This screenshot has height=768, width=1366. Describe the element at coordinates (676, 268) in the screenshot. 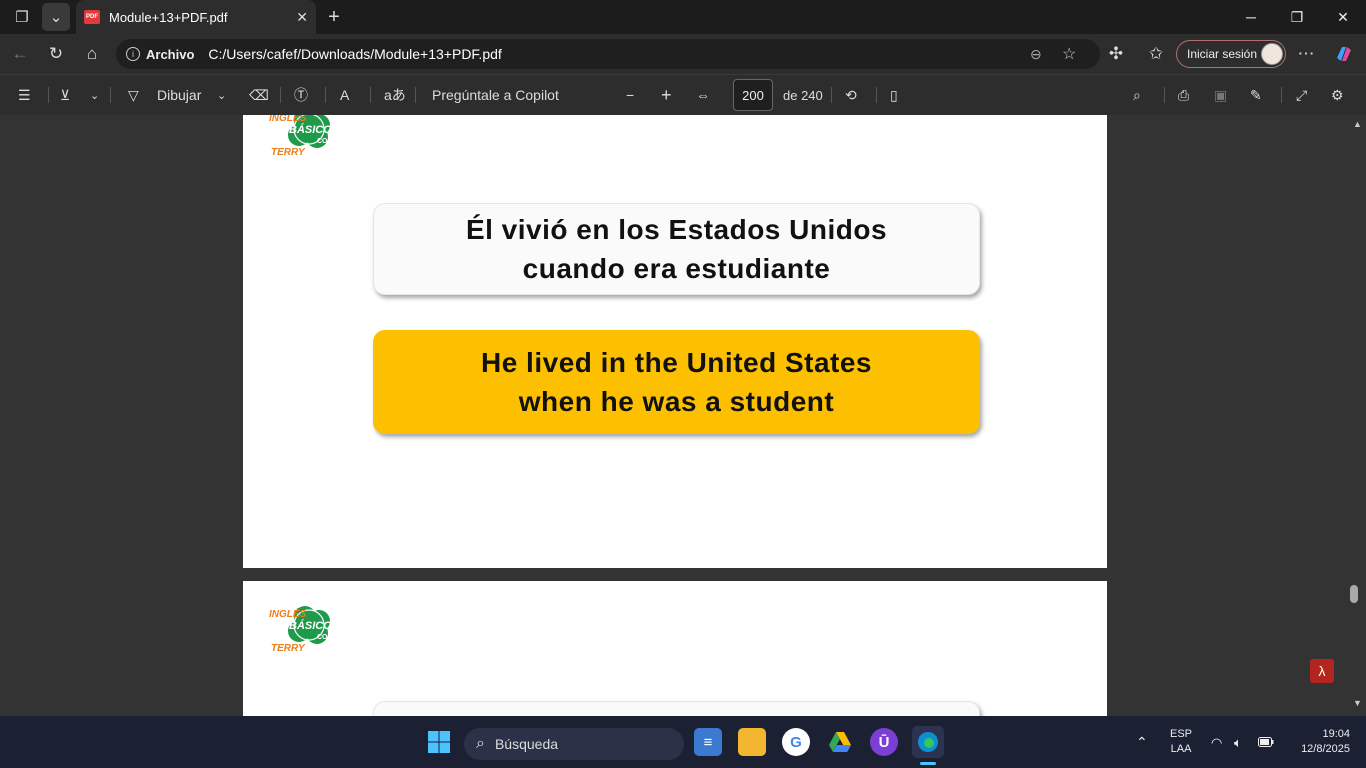

I see `spanish-line-2: cuando era estudiante` at that location.